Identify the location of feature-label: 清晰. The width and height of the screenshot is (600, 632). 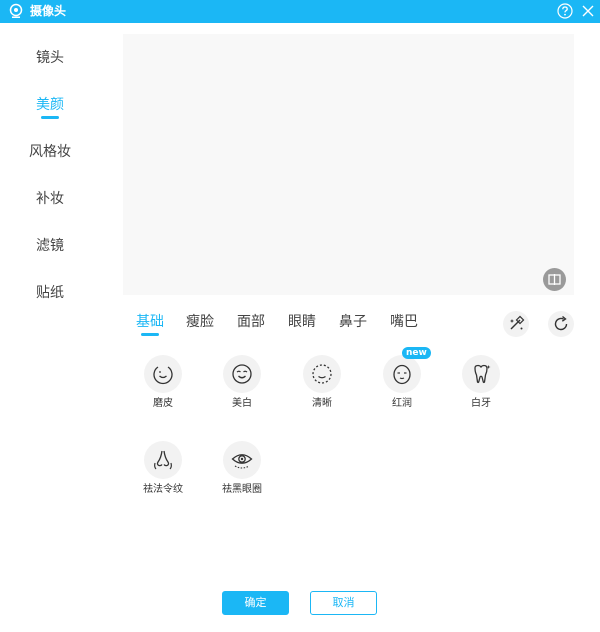
(322, 403).